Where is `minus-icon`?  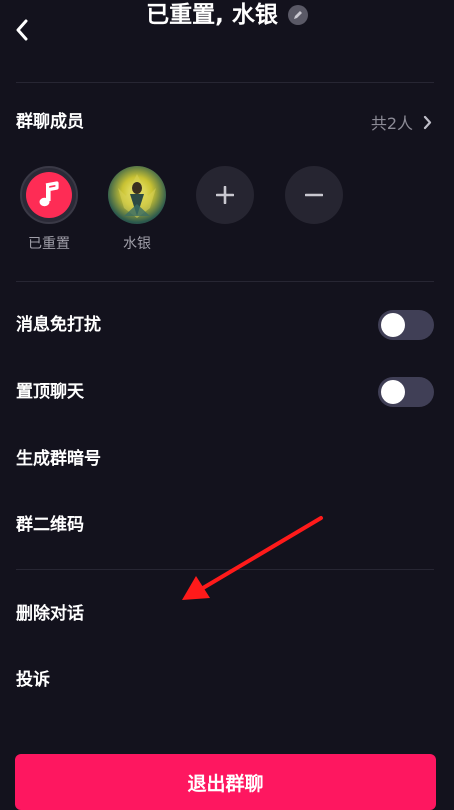 minus-icon is located at coordinates (314, 195).